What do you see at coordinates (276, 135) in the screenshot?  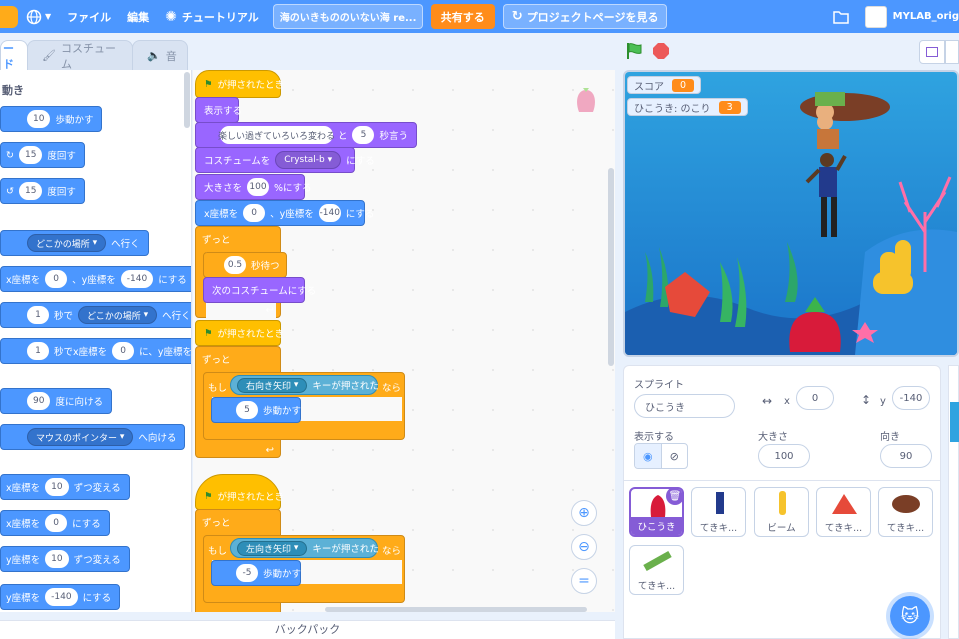 I see `say-text-input: 楽しい過ぎていろいろ変わる` at bounding box center [276, 135].